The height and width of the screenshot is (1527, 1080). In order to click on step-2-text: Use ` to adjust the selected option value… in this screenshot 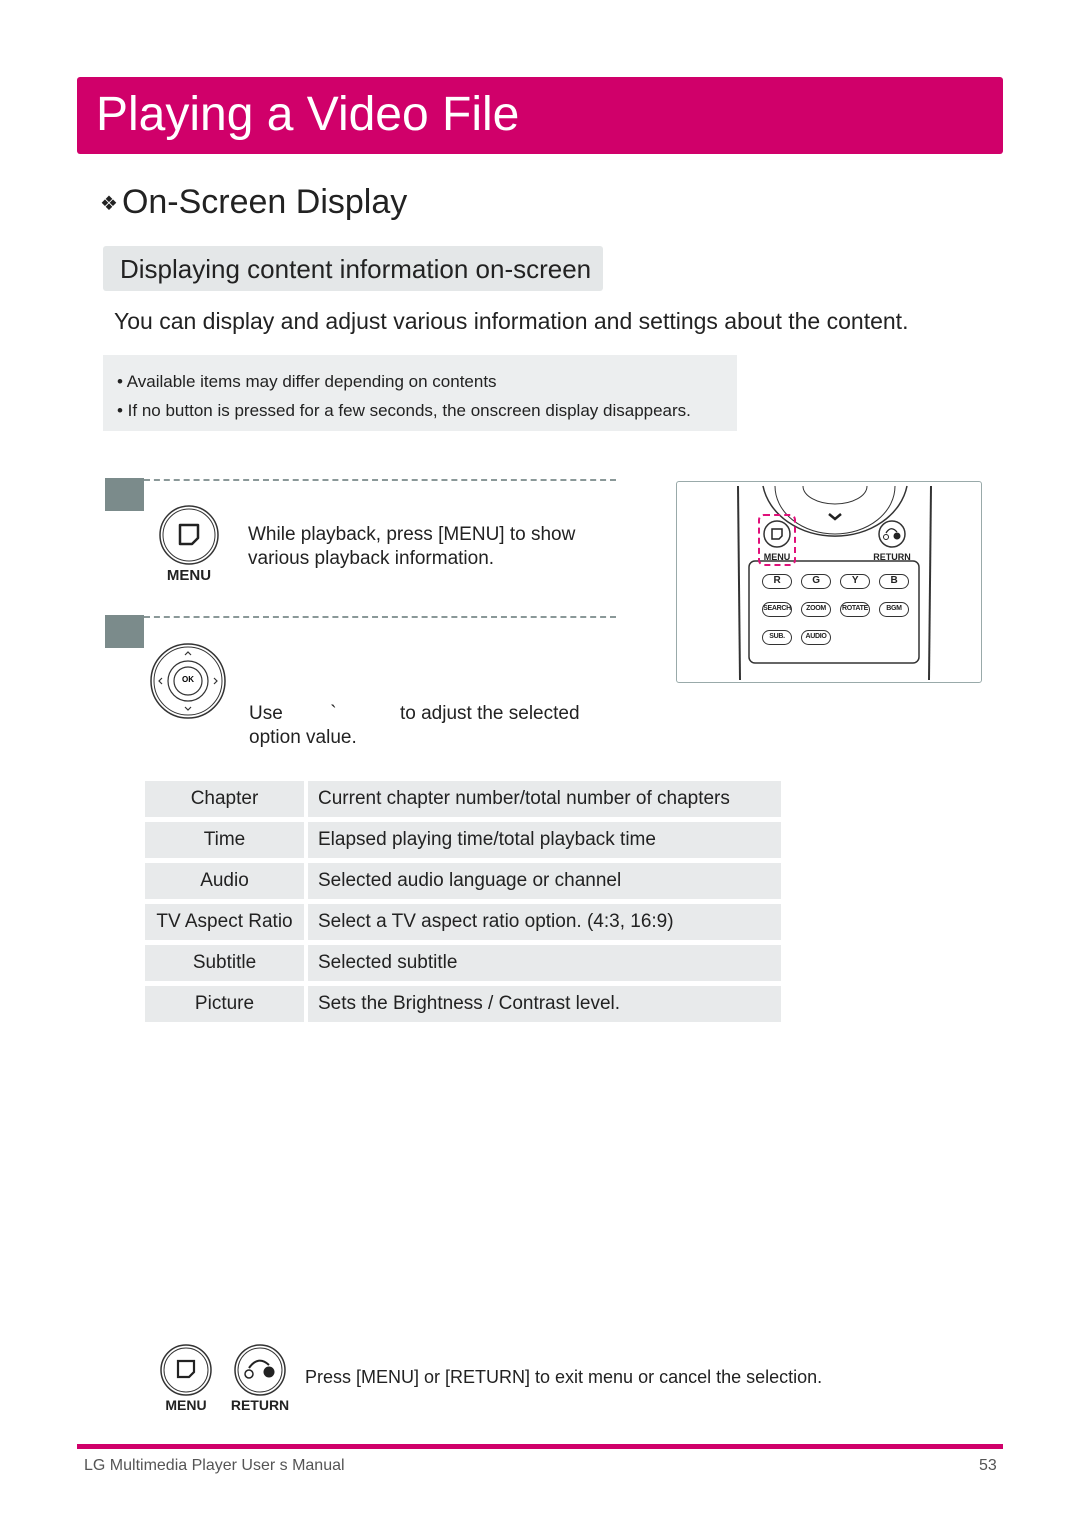, I will do `click(414, 725)`.